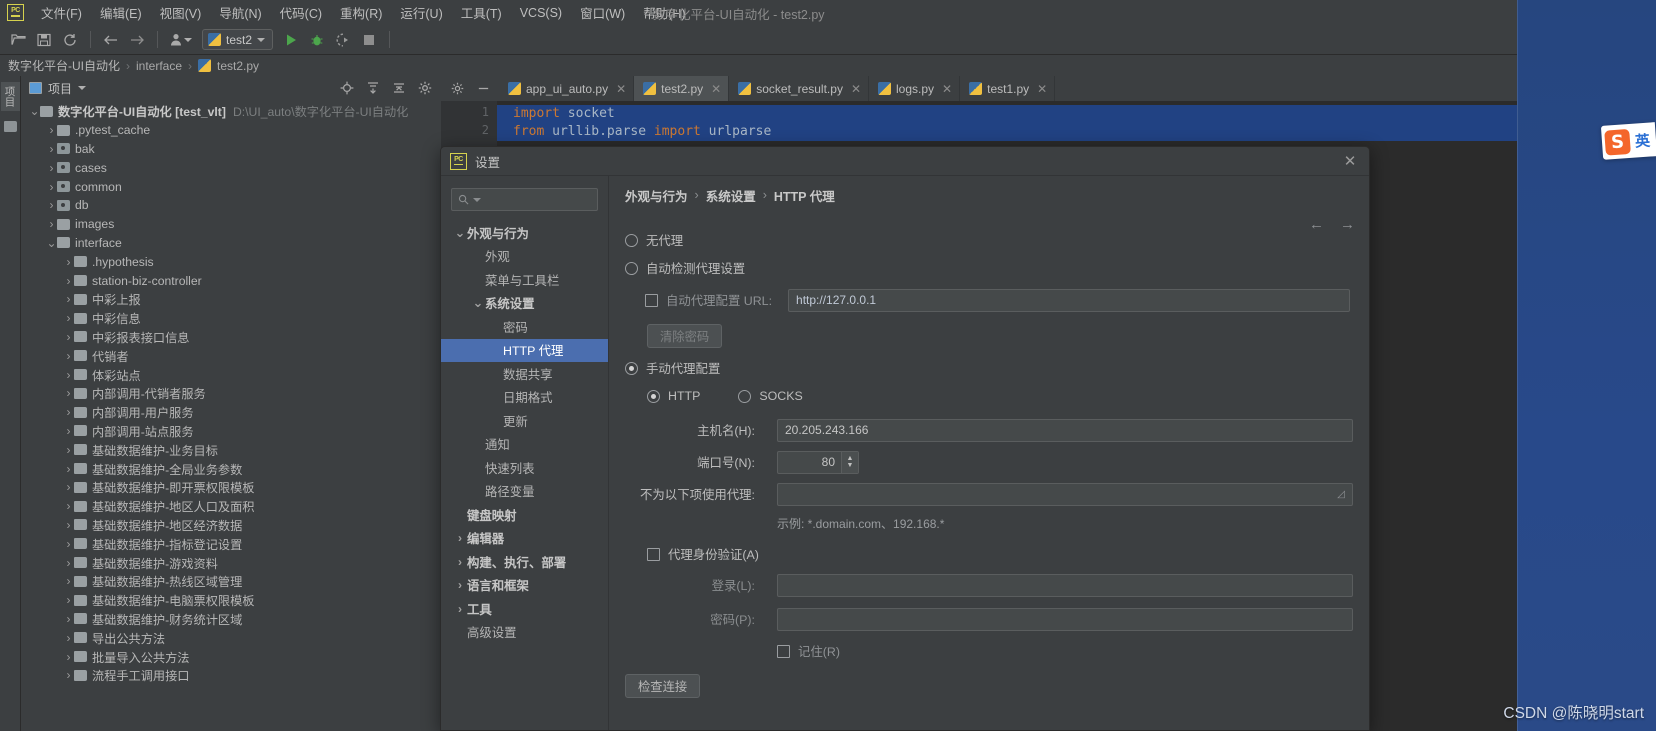 The height and width of the screenshot is (731, 1656). Describe the element at coordinates (231, 675) in the screenshot. I see `project-tree-item: › 流程手工调用接口` at that location.